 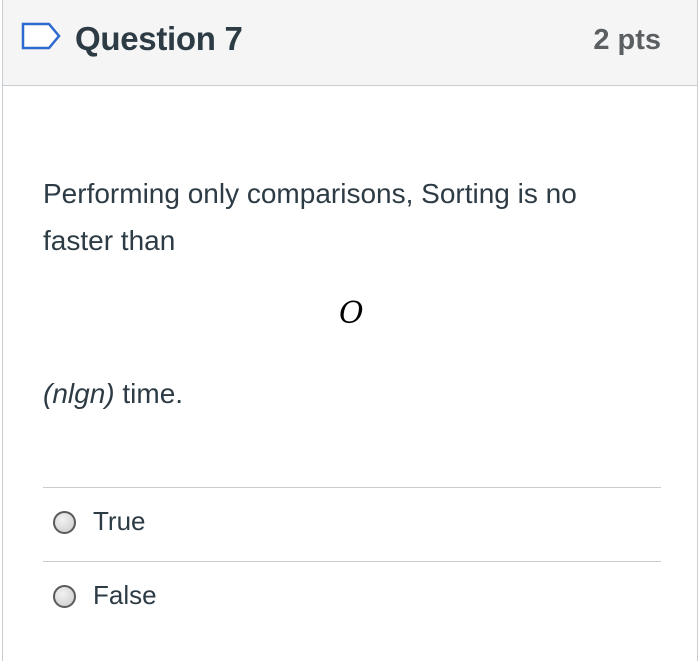 I want to click on answer-option-false: False, so click(x=352, y=597).